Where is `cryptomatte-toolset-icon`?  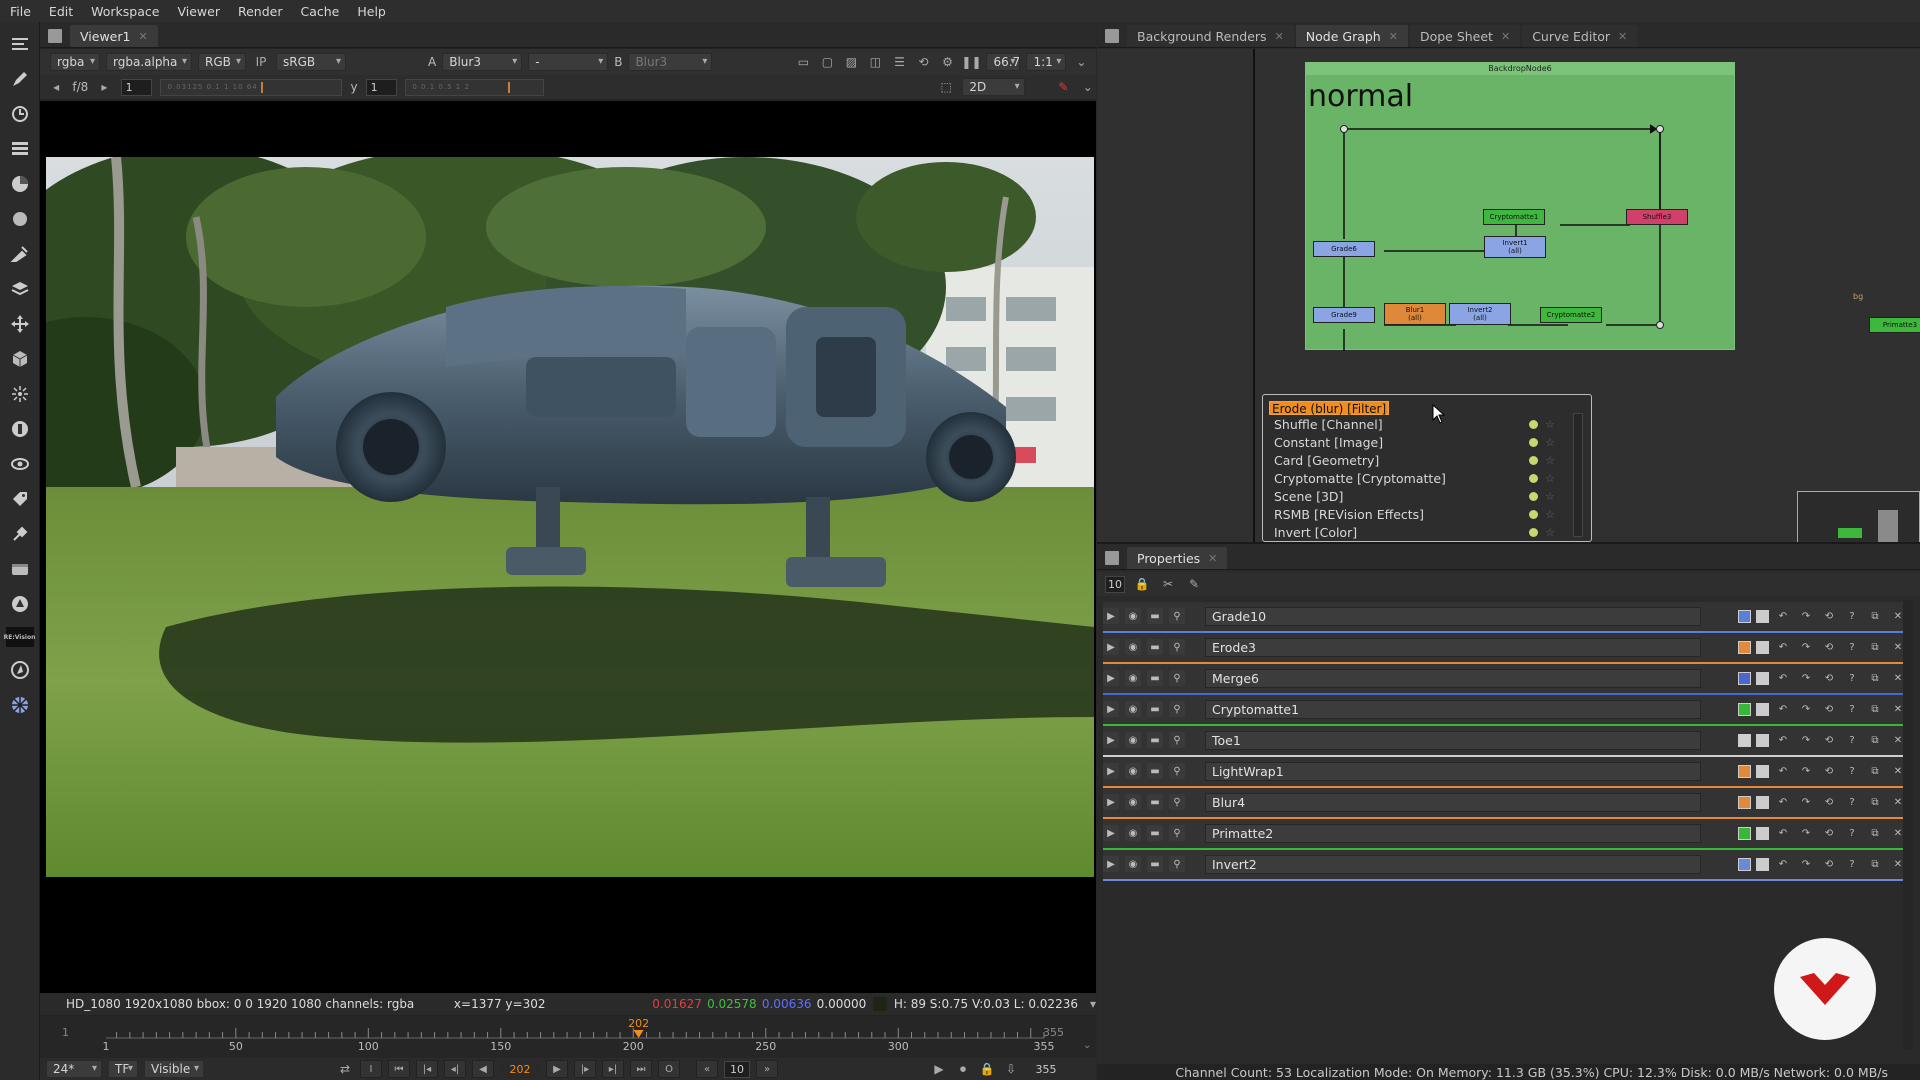 cryptomatte-toolset-icon is located at coordinates (20, 705).